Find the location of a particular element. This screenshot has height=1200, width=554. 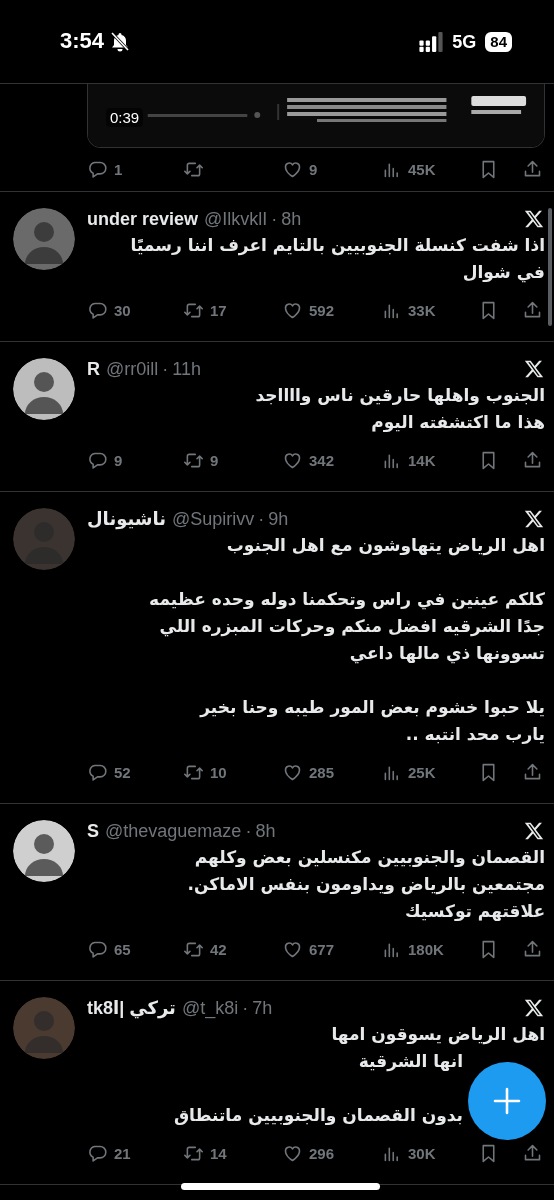

heart-button: 592 is located at coordinates (331, 310).